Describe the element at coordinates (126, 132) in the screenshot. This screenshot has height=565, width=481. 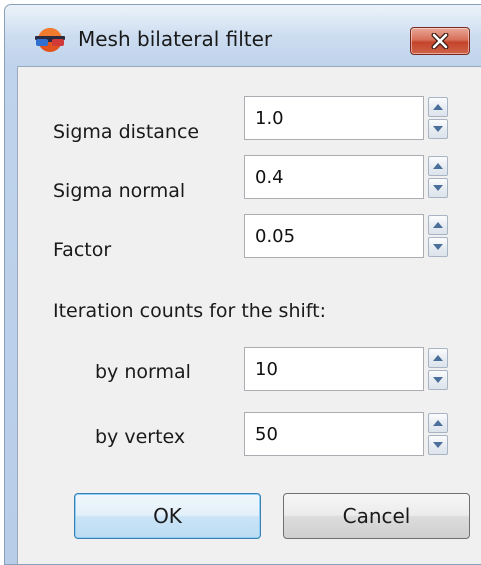
I see `sigma-distance-label: Sigma distance` at that location.